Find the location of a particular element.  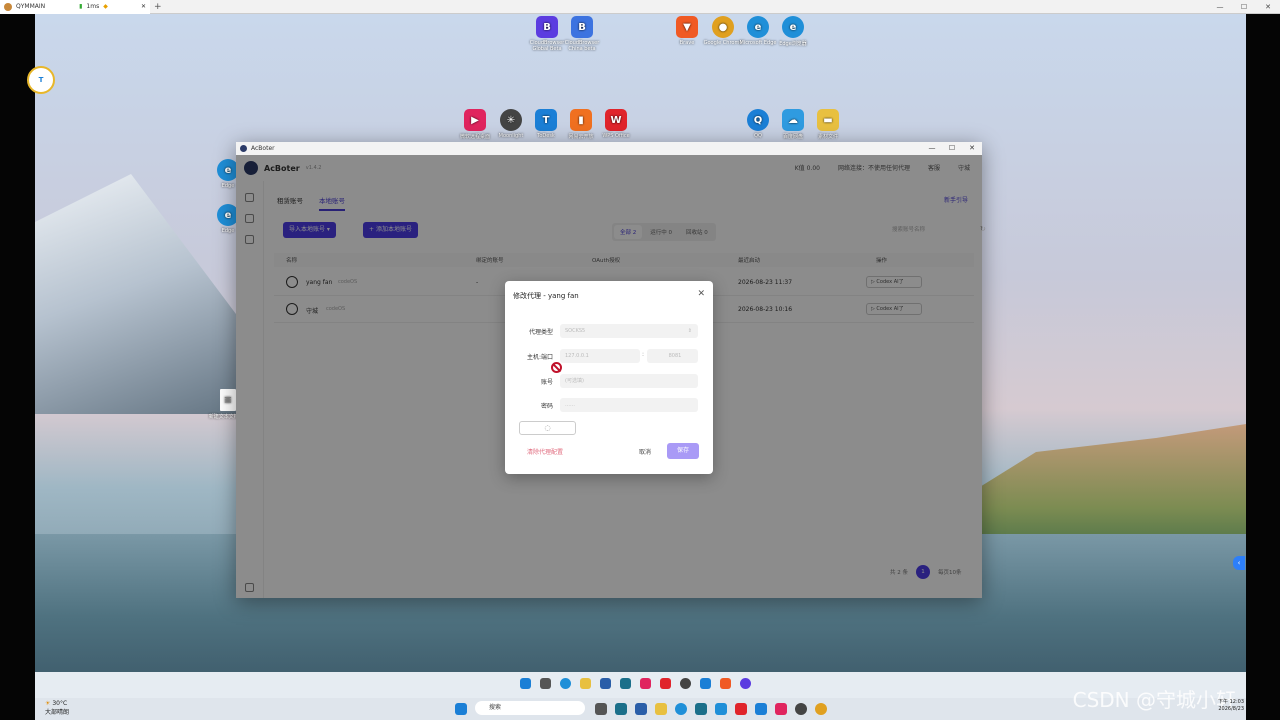

close-tab-icon: ✕ is located at coordinates (143, 6).